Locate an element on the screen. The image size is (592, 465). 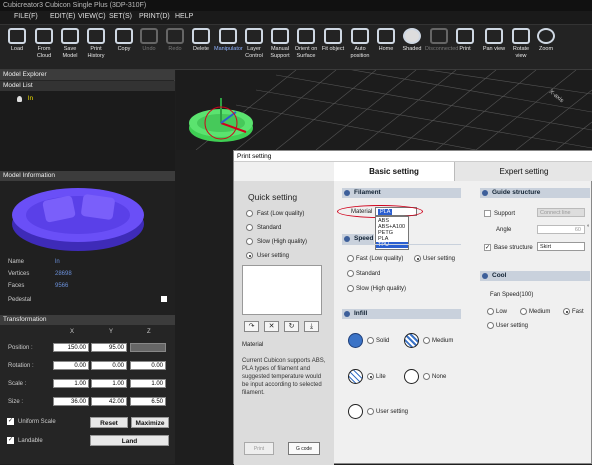
position-x-input: 150.00 is located at coordinates (71, 347).